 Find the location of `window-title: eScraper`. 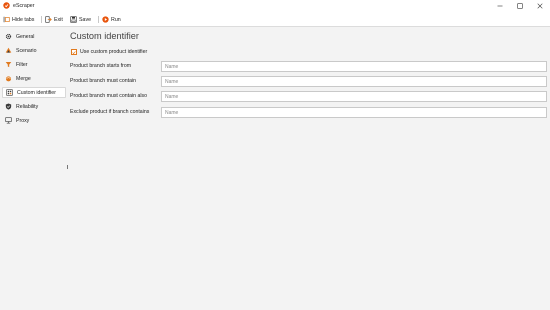

window-title: eScraper is located at coordinates (24, 6).